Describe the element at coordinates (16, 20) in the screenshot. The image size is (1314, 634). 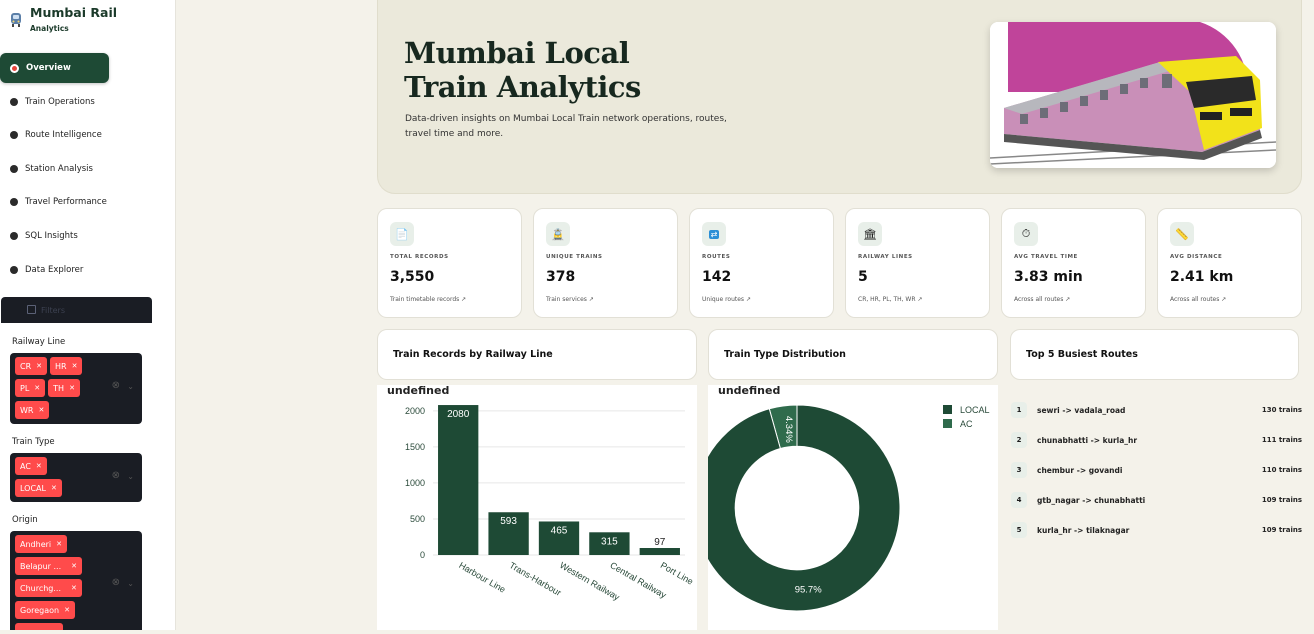
I see `train-logo-icon` at that location.